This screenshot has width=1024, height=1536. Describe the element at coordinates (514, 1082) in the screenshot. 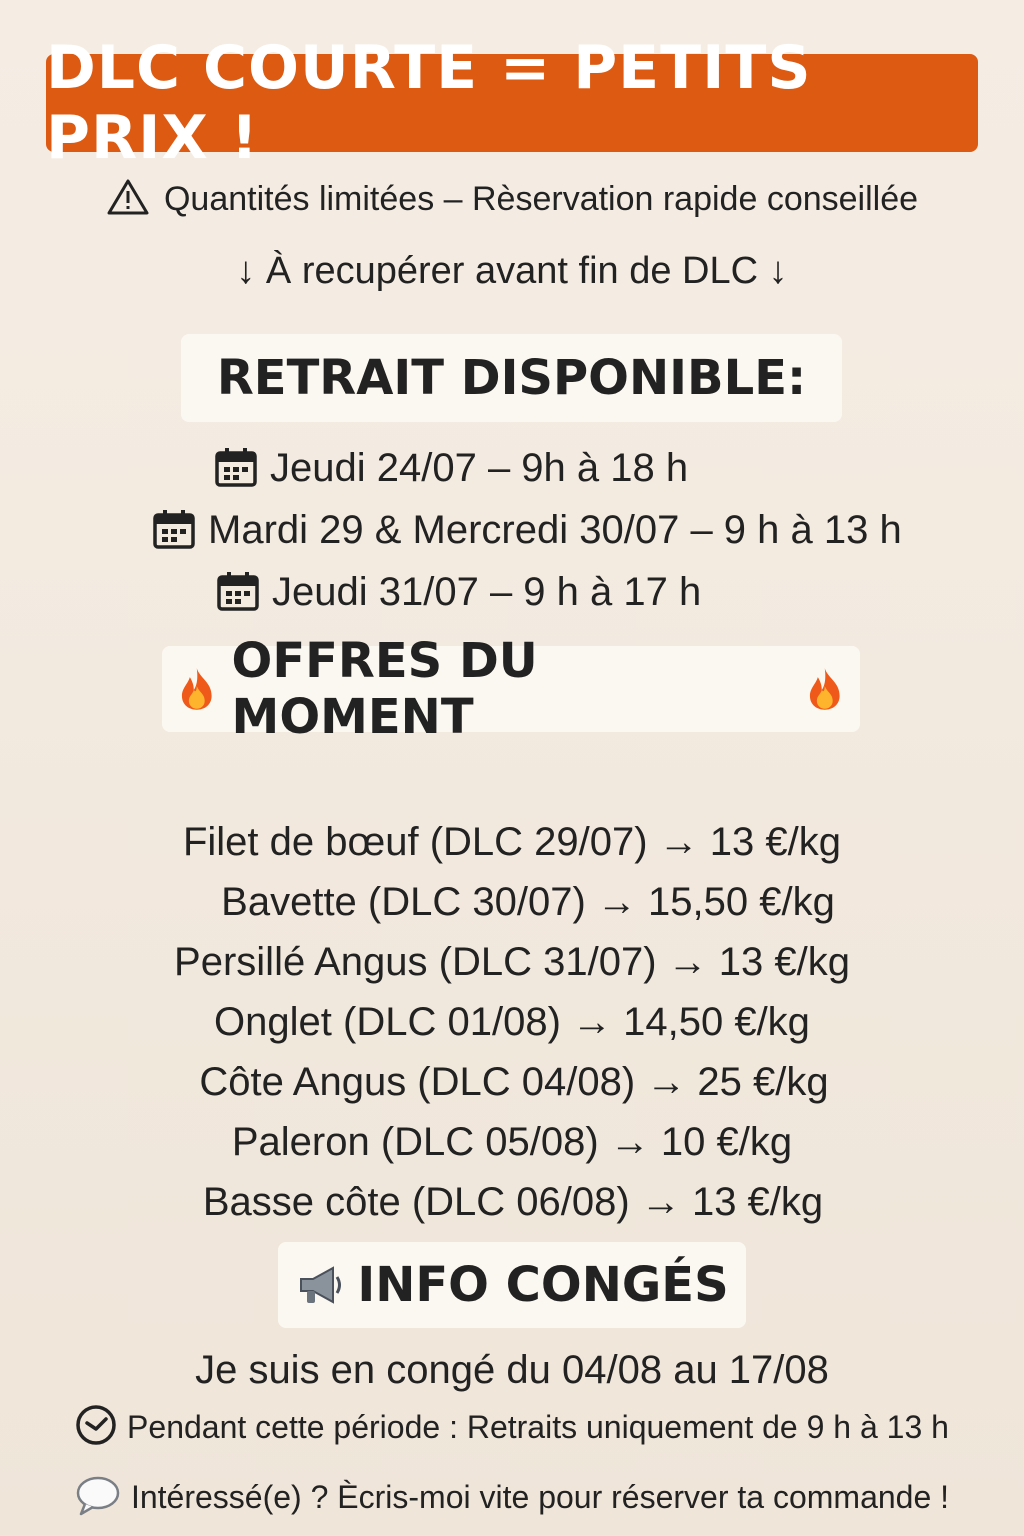

I see `offer-item: Côte Angus (DLC 04/08) → 25 €/kg` at that location.